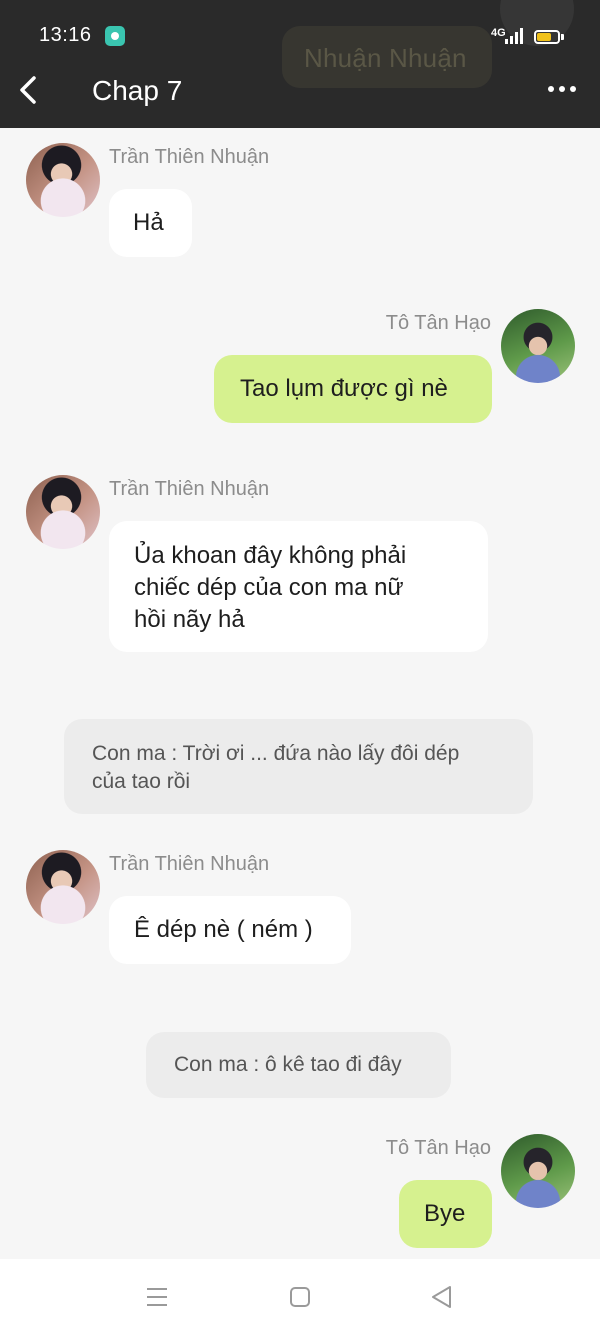 The image size is (600, 1333). I want to click on network-label: 4G, so click(498, 33).